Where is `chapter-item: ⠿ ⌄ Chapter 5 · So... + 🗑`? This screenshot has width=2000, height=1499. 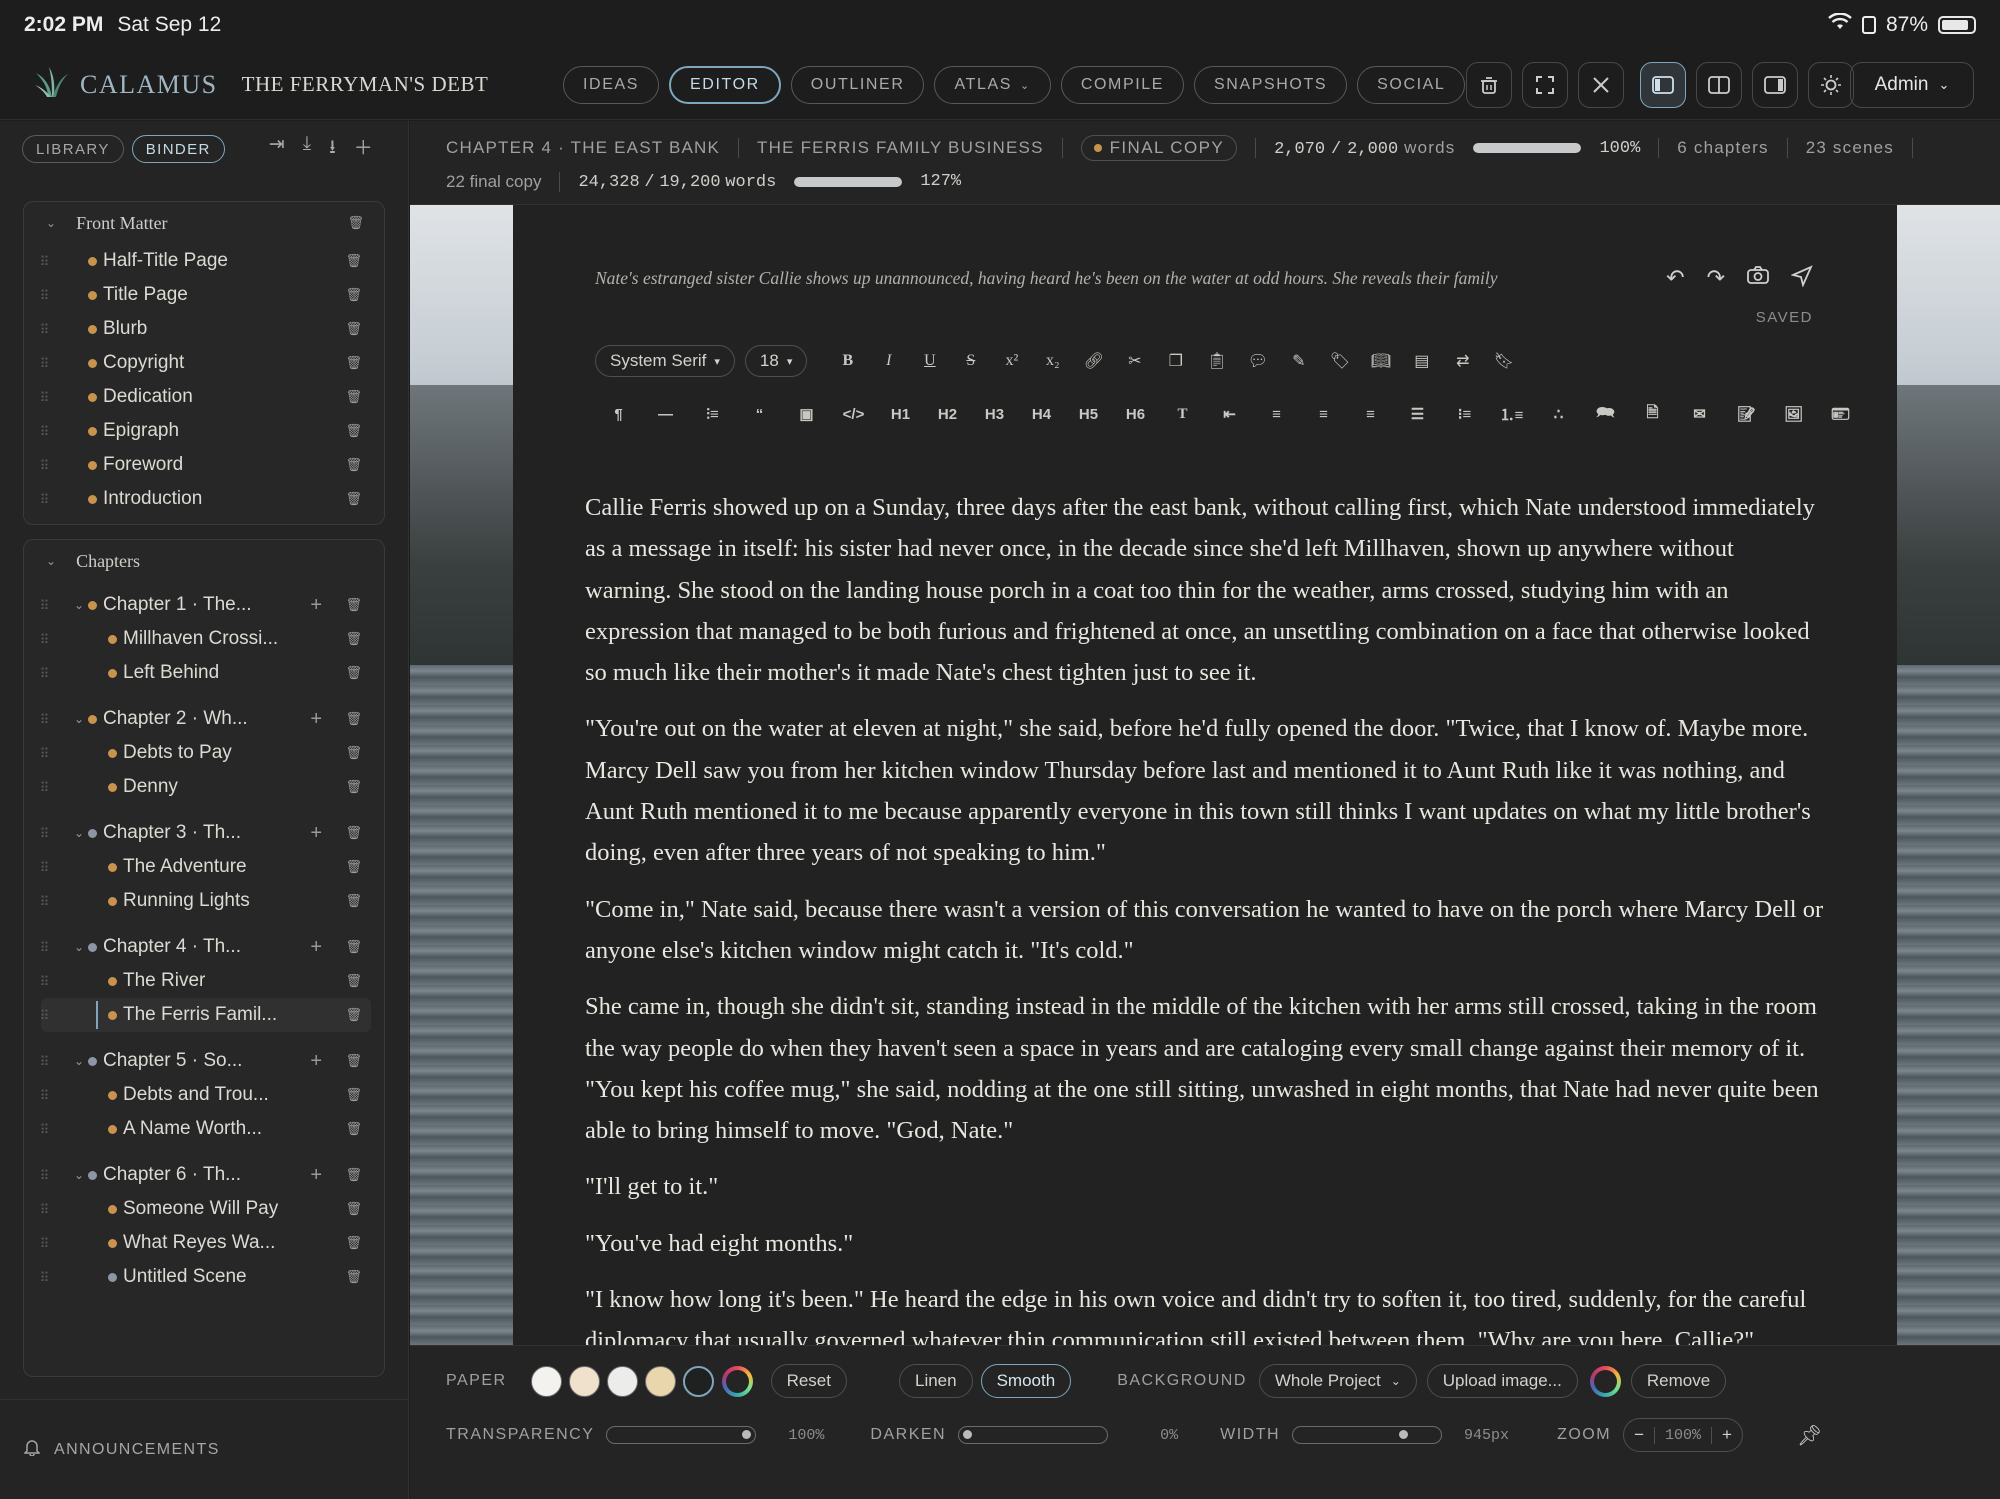
chapter-item: ⠿ ⌄ Chapter 5 · So... + 🗑 is located at coordinates (204, 1061).